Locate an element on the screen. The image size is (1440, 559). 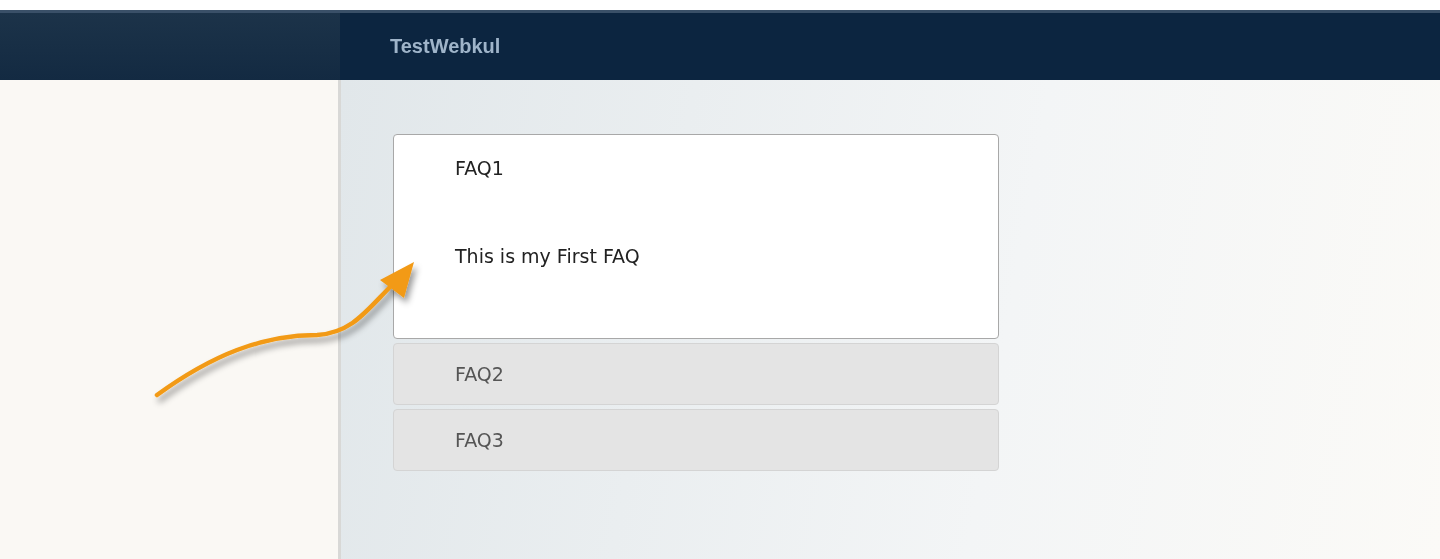
faq-item: FAQ2 is located at coordinates (696, 374).